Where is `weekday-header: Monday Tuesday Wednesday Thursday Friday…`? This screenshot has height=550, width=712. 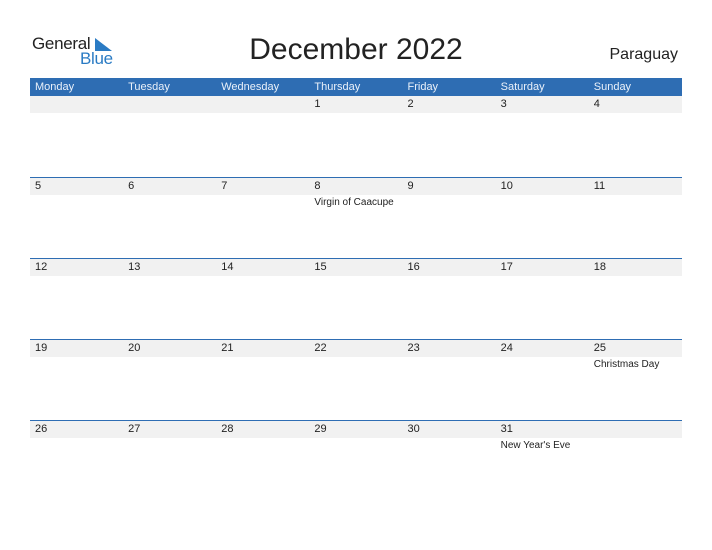 weekday-header: Monday Tuesday Wednesday Thursday Friday… is located at coordinates (356, 87).